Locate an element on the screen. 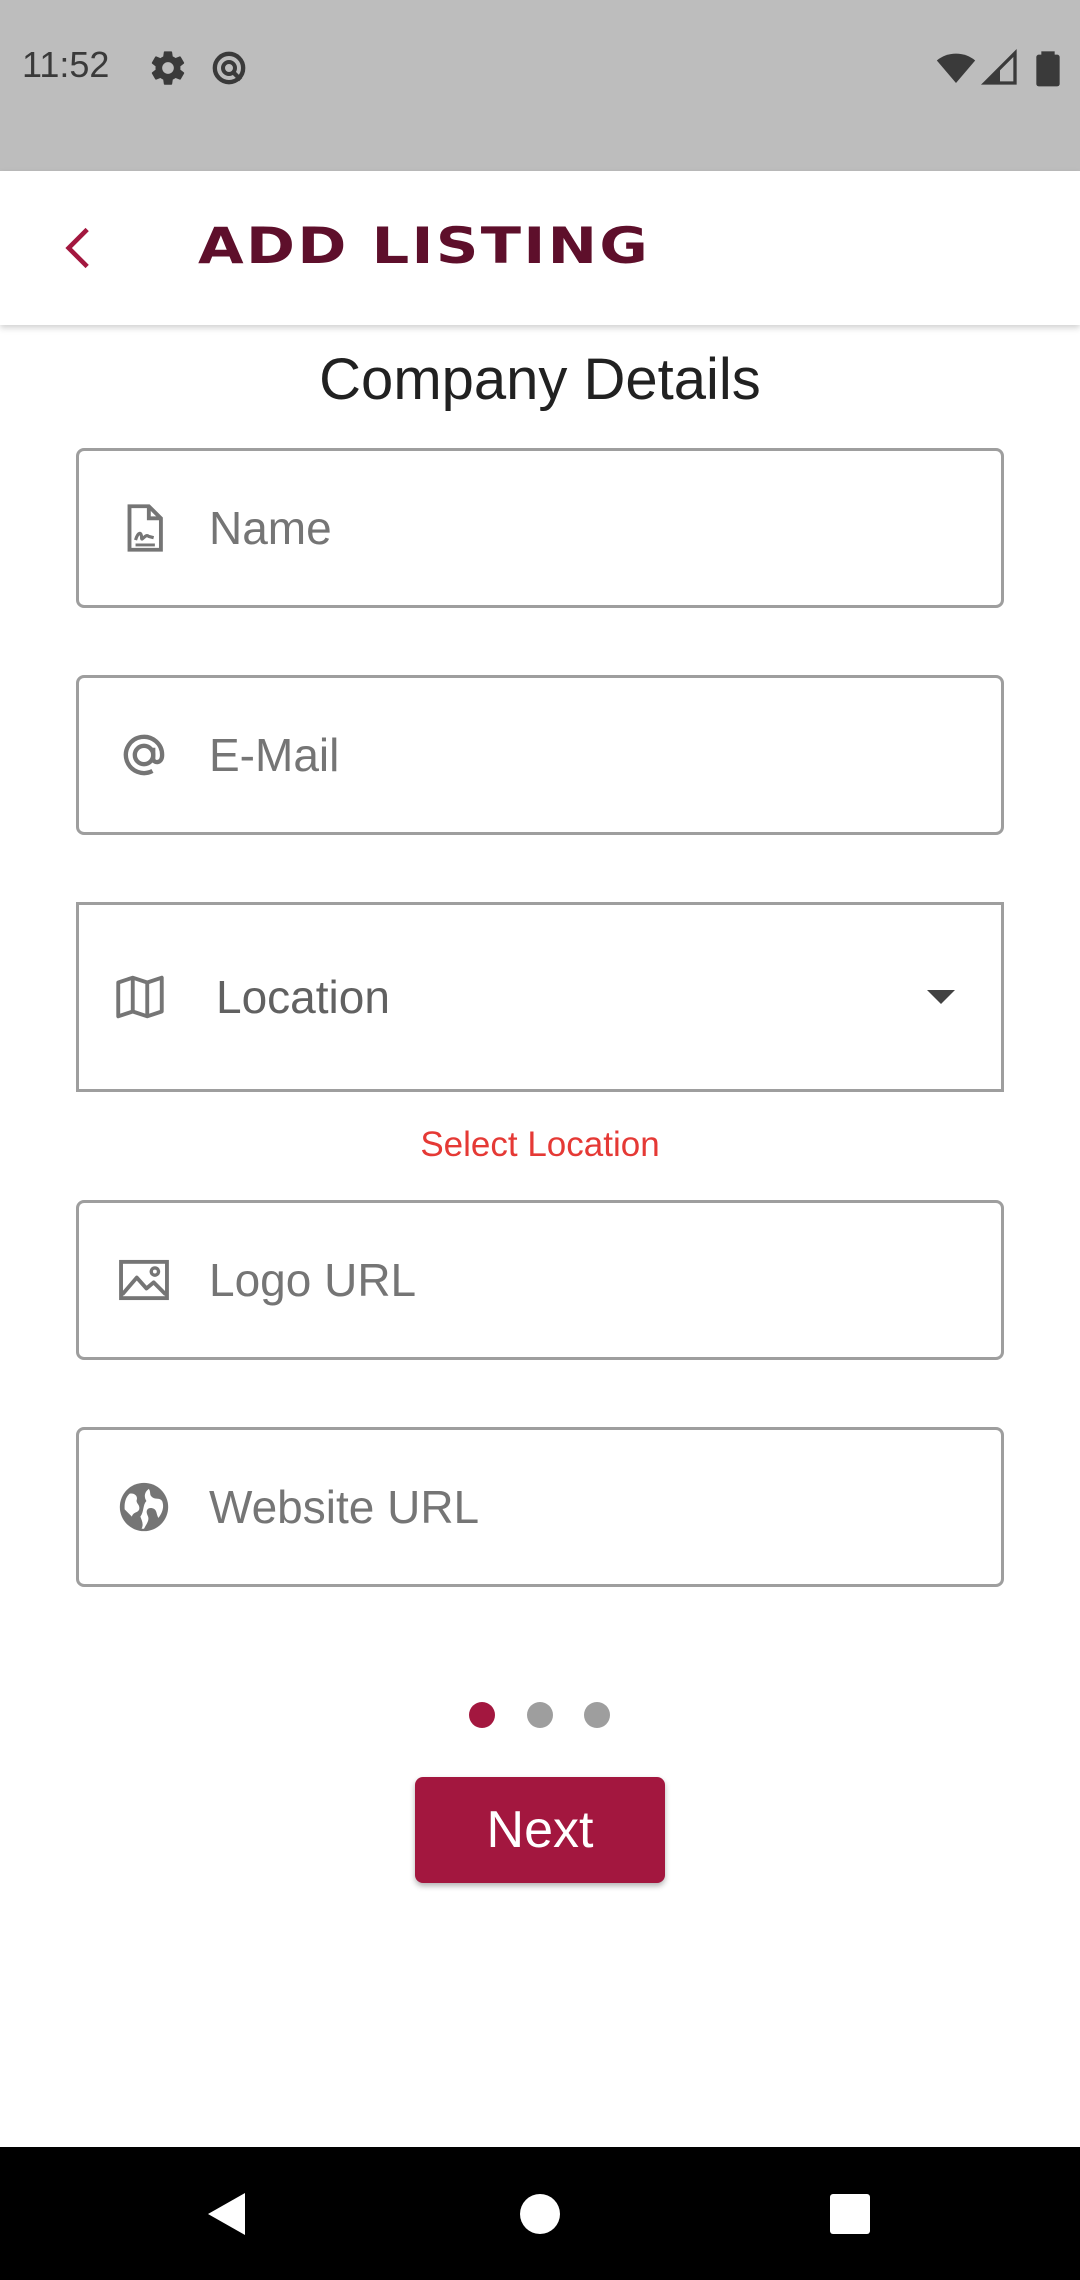 The image size is (1080, 2280). signal-icon is located at coordinates (1000, 68).